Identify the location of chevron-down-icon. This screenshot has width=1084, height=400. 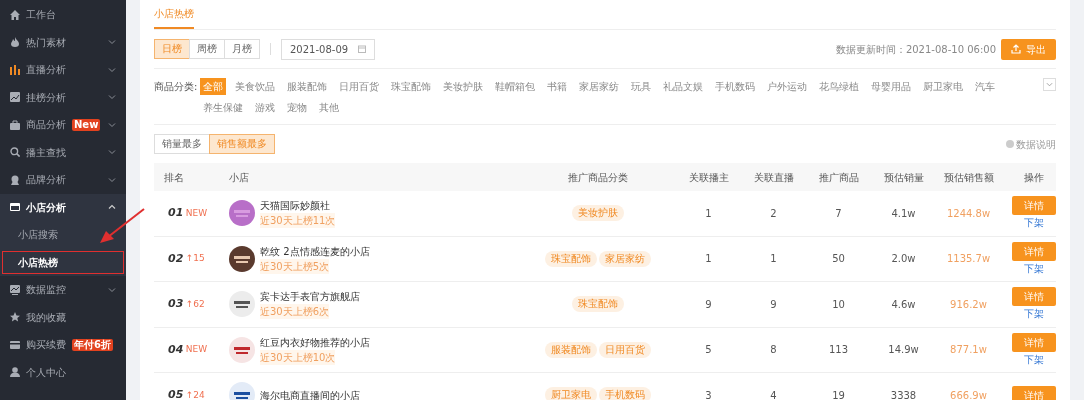
(1049, 84).